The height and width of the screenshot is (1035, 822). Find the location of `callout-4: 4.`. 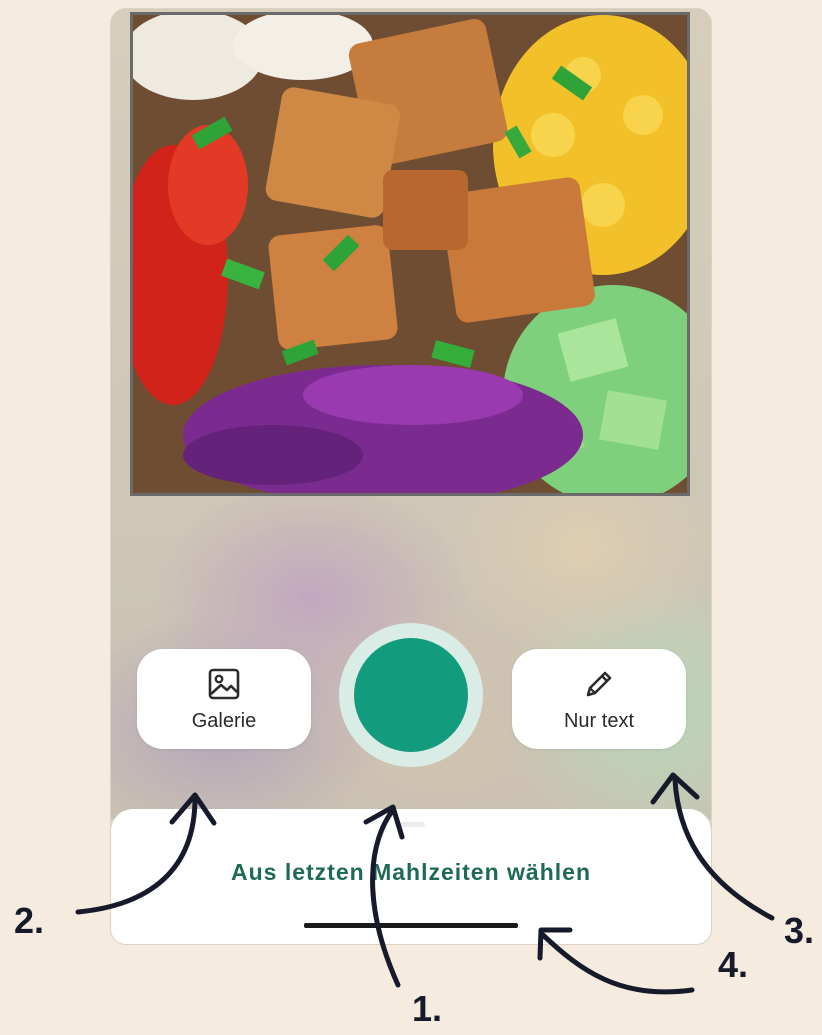

callout-4: 4. is located at coordinates (733, 964).